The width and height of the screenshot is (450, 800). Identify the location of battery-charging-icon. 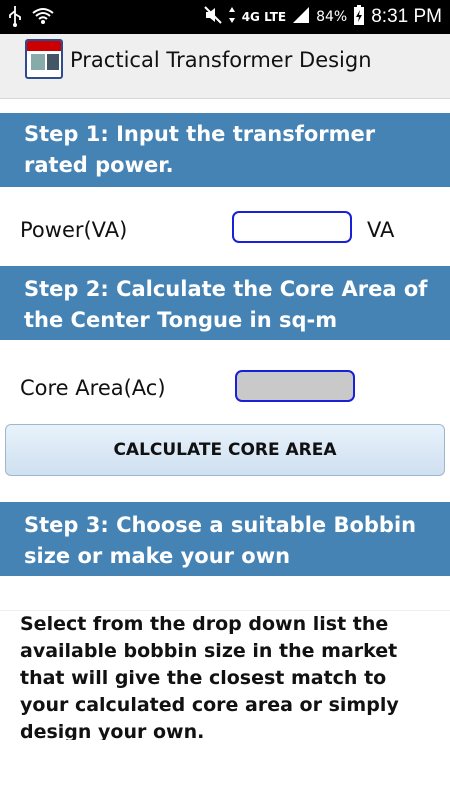
(359, 17).